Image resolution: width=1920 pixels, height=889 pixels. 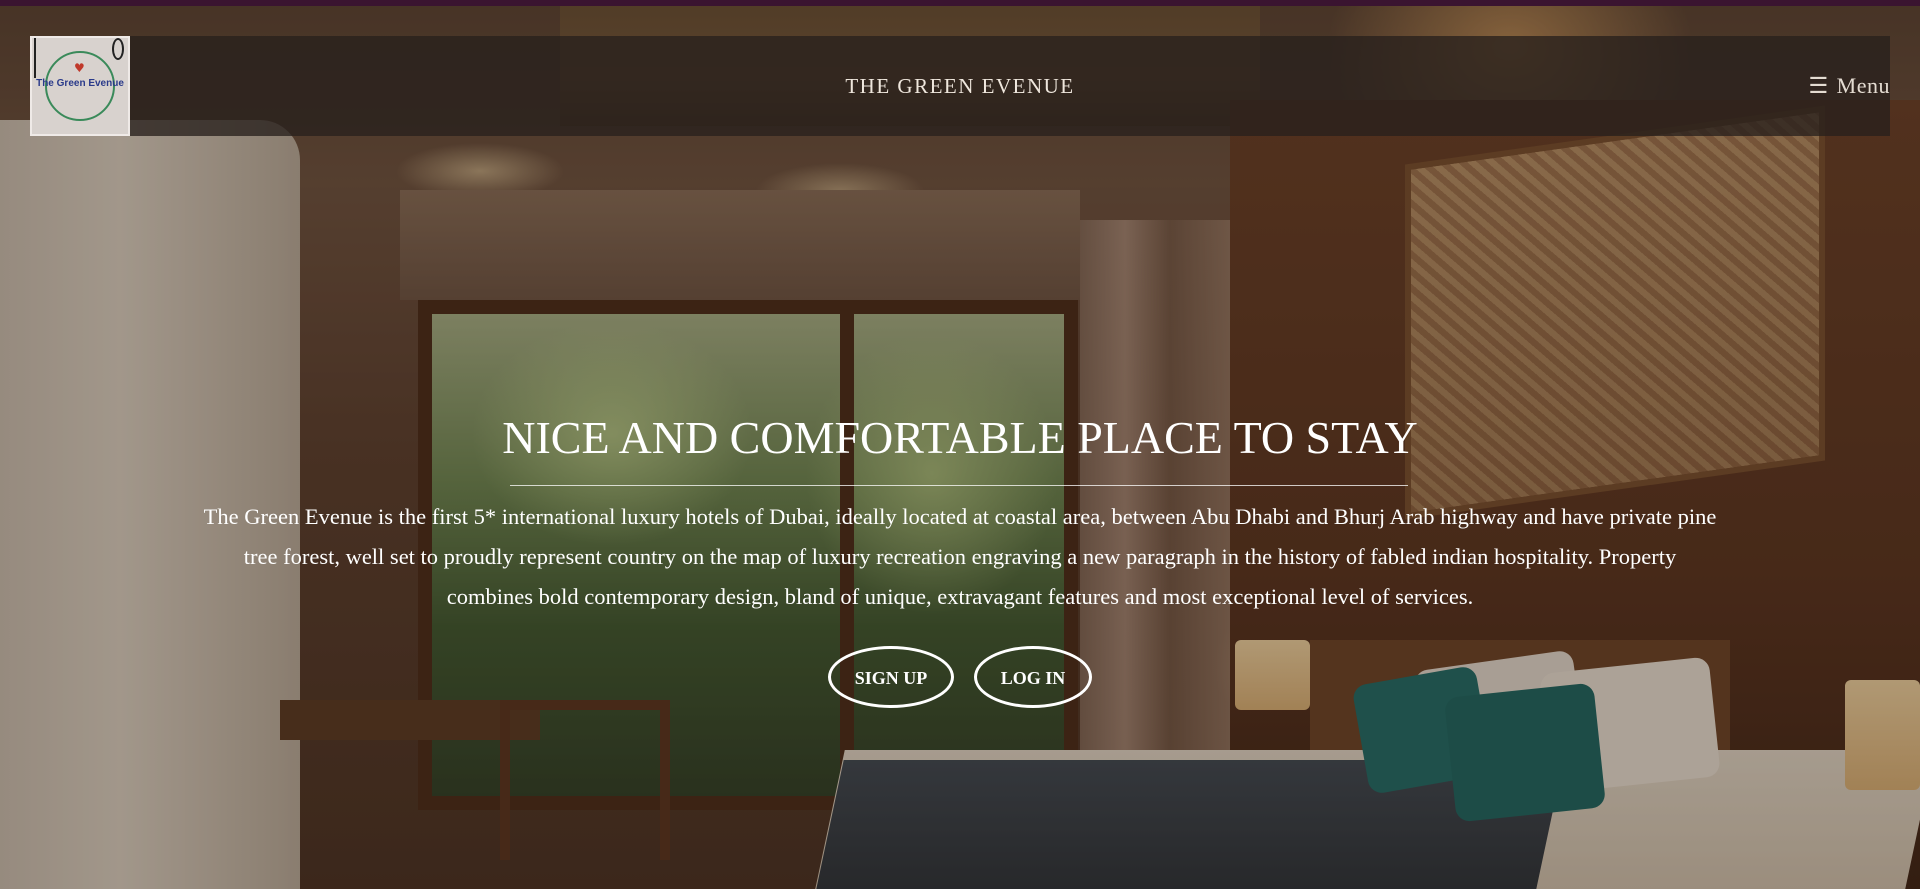 I want to click on hero-divider, so click(x=959, y=485).